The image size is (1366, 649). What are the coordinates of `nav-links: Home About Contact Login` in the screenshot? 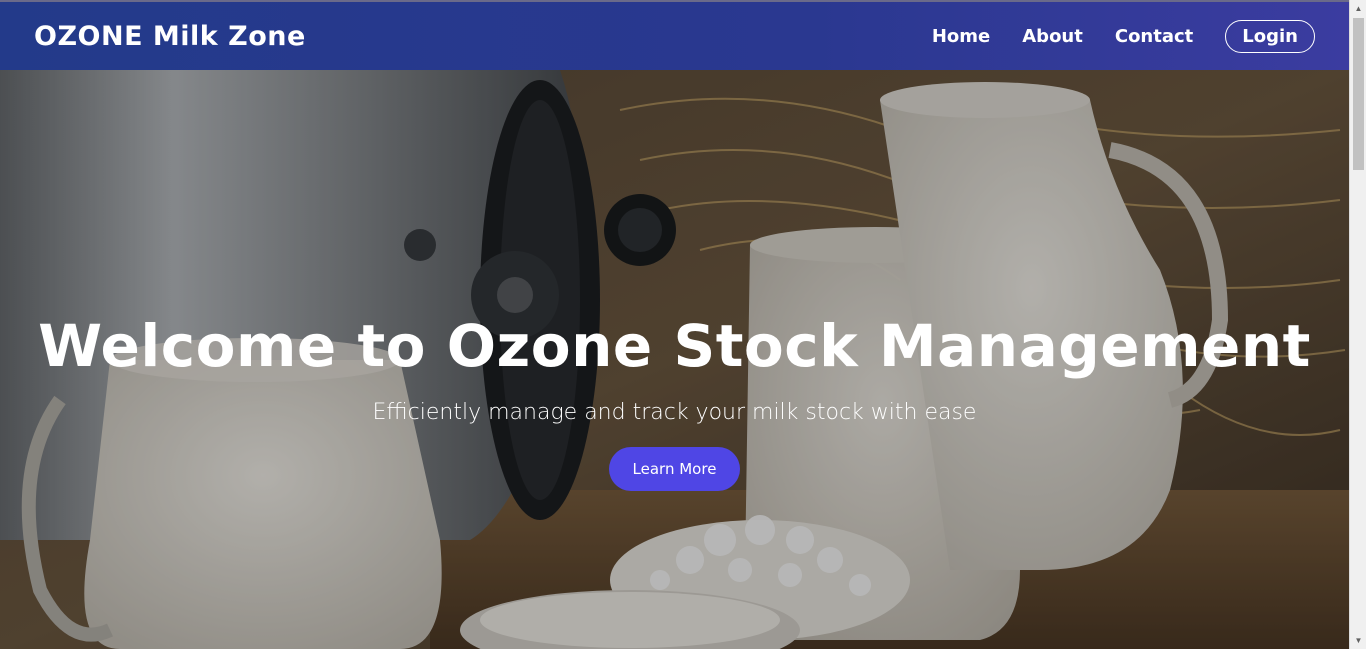 It's located at (1107, 36).